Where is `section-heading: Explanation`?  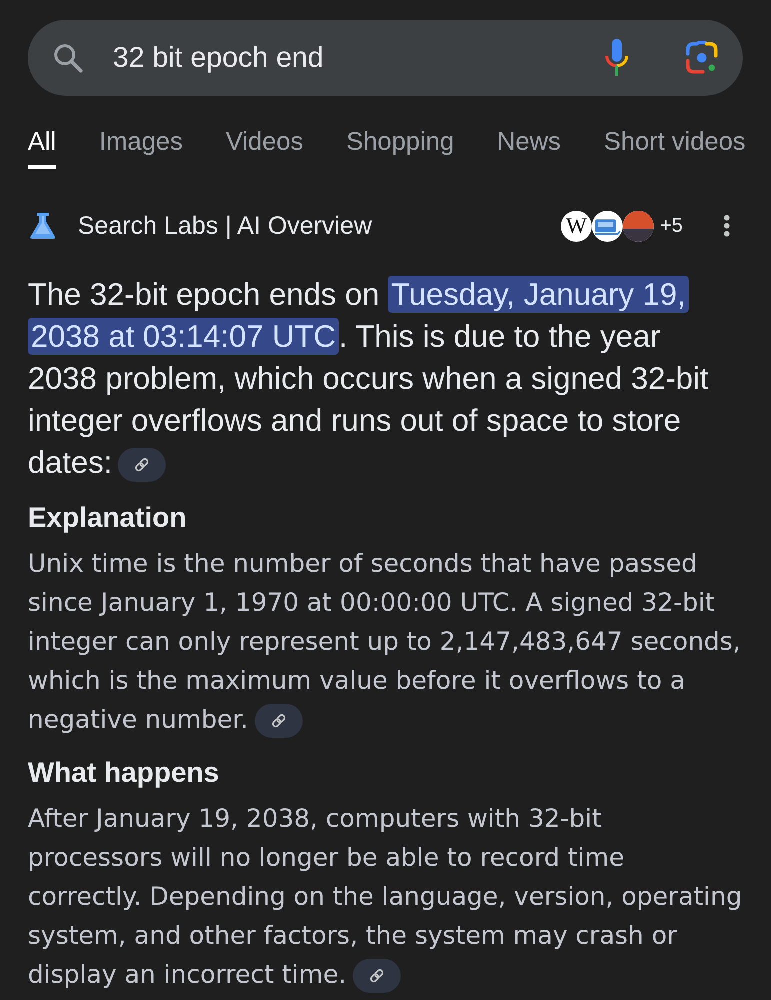 section-heading: Explanation is located at coordinates (108, 518).